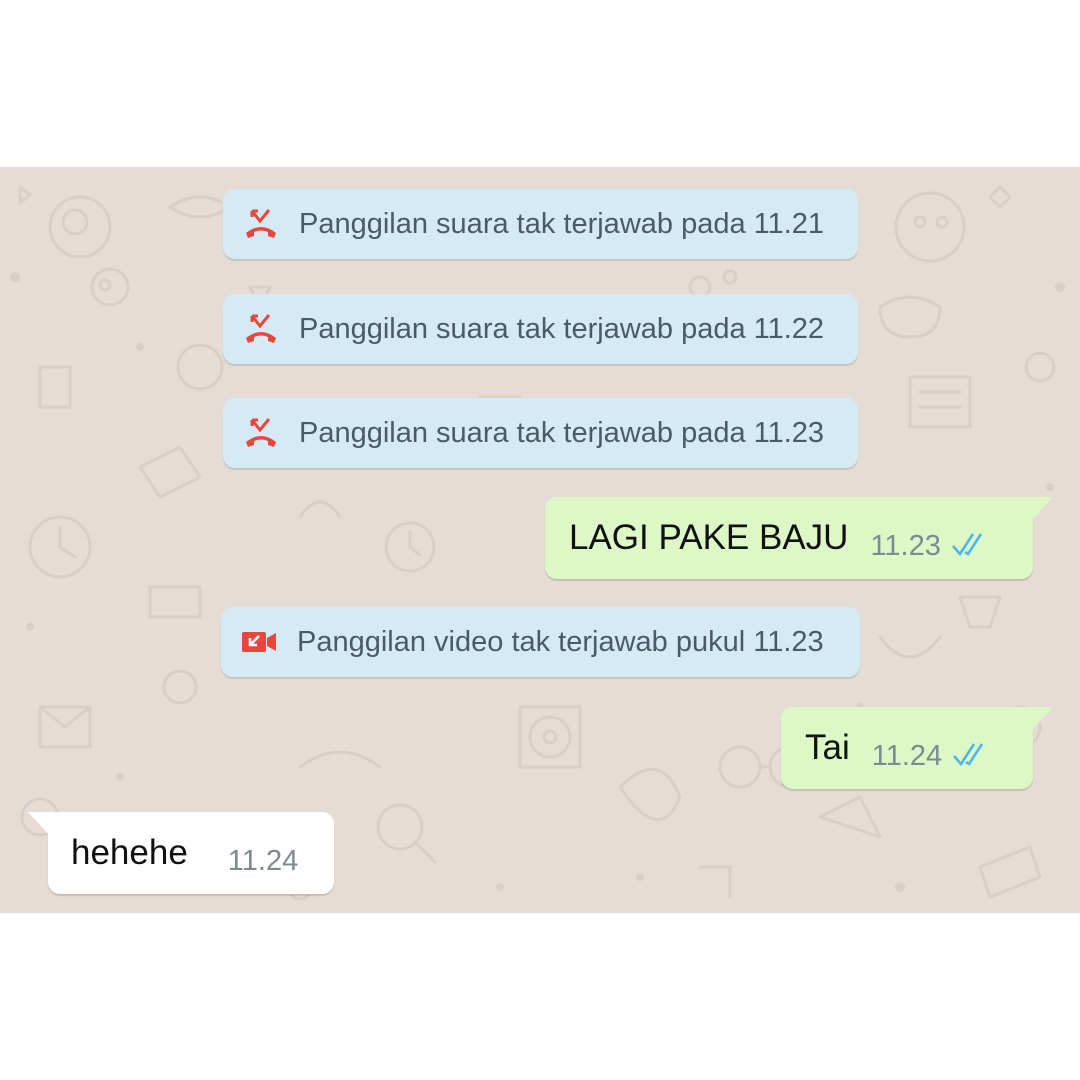 Image resolution: width=1080 pixels, height=1080 pixels. I want to click on message-time: 11.23, so click(905, 545).